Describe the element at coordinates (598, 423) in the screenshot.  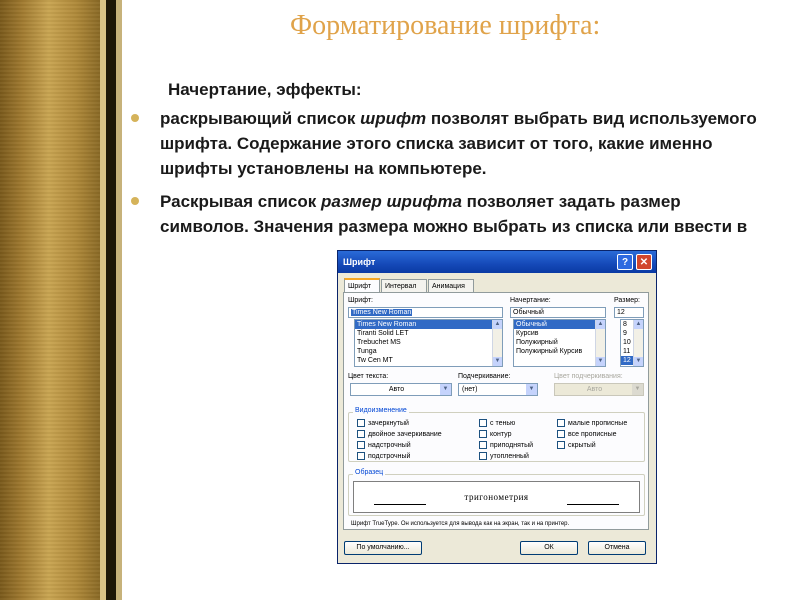
I see `checkbox-label: малые прописные` at that location.